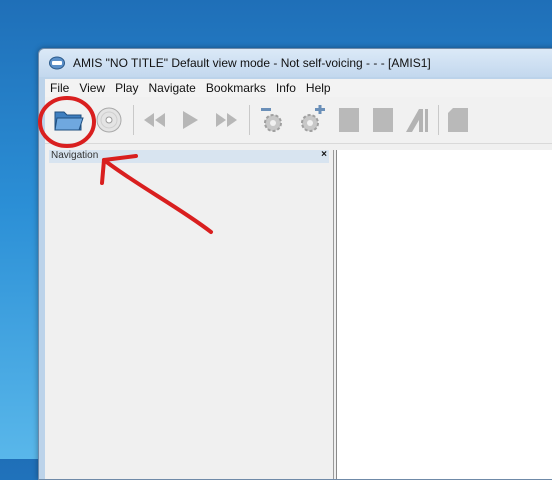 This screenshot has width=552, height=480. What do you see at coordinates (171, 88) in the screenshot?
I see `menu-navigate: Navigate` at bounding box center [171, 88].